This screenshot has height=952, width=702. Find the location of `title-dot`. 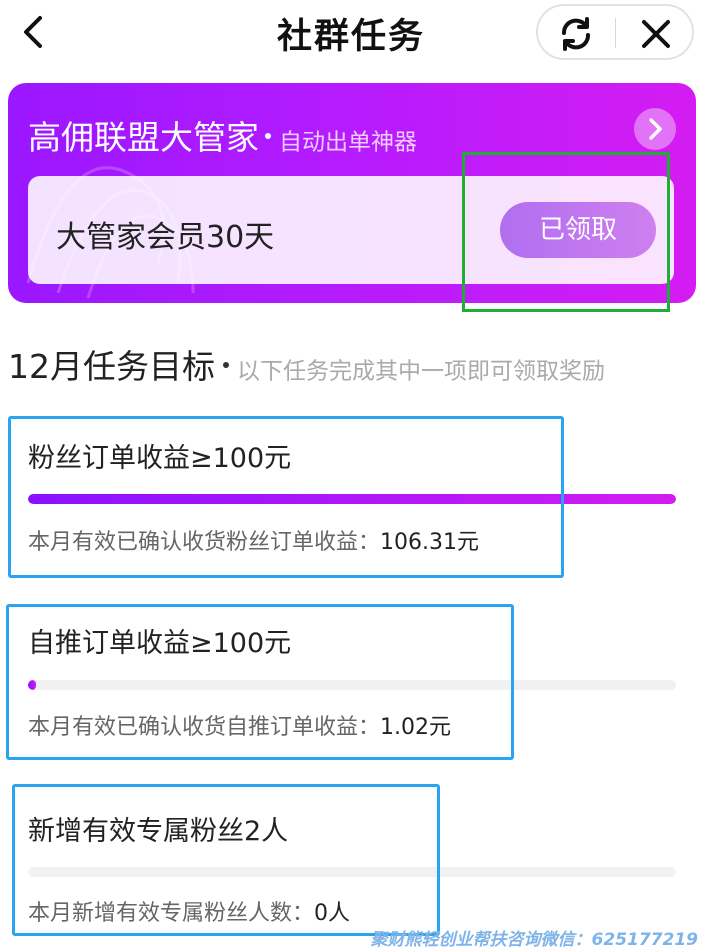

title-dot is located at coordinates (268, 135).